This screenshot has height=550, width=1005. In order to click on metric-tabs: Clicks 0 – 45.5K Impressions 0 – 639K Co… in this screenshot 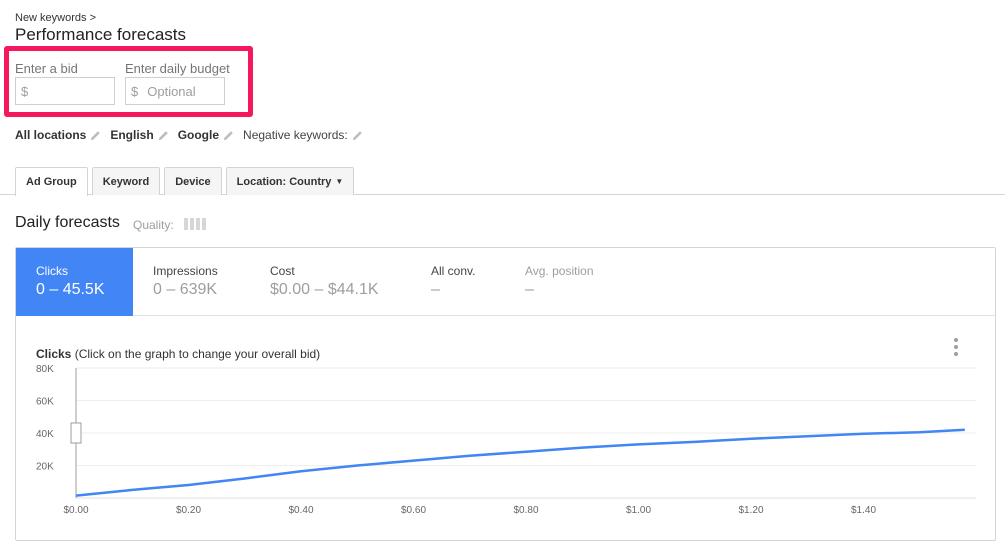, I will do `click(505, 282)`.